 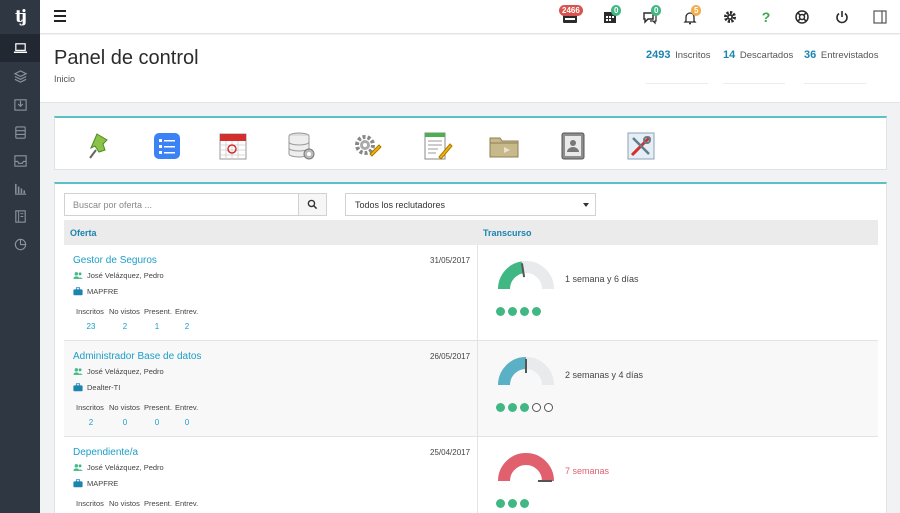 I want to click on book-icon, so click(x=20, y=216).